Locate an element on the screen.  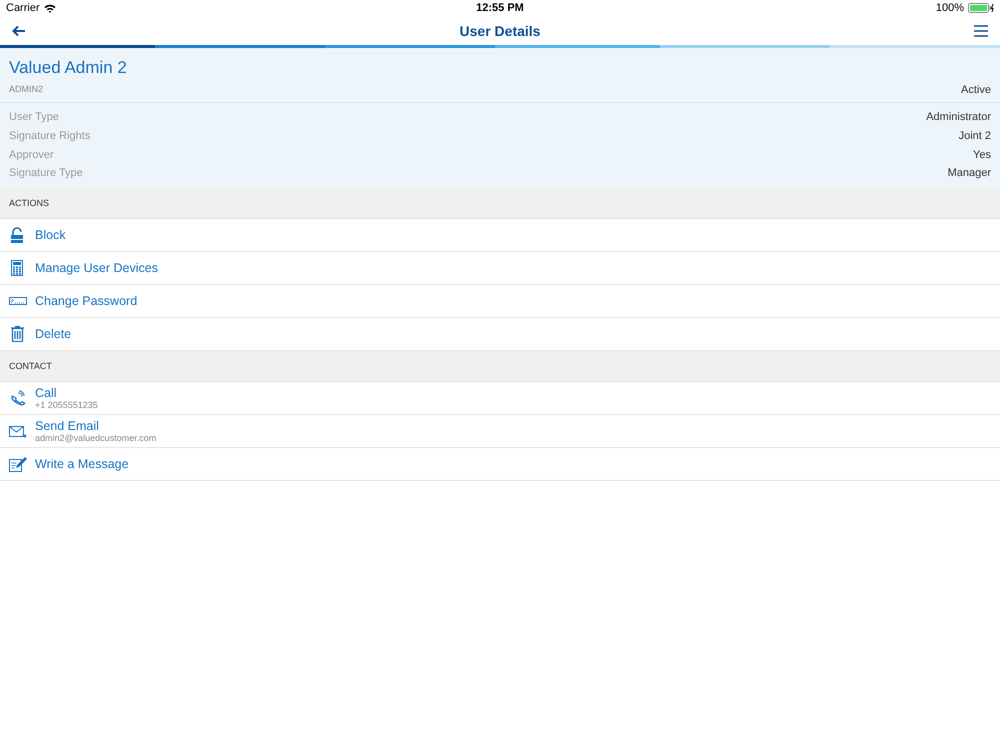
detail-label: Signature Rights is located at coordinates (49, 136).